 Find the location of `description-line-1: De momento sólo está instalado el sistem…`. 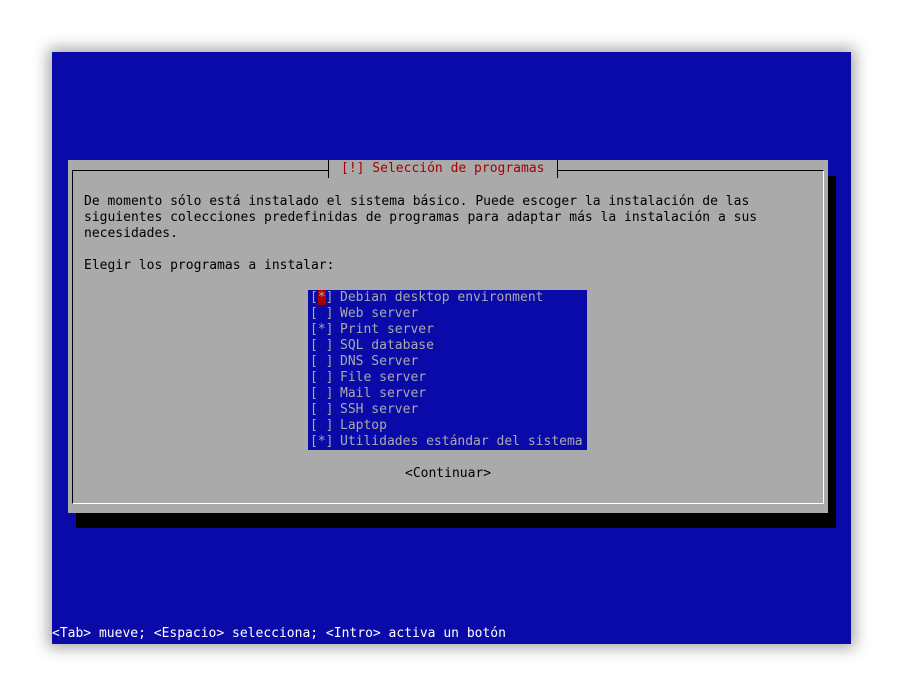

description-line-1: De momento sólo está instalado el sistem… is located at coordinates (417, 201).